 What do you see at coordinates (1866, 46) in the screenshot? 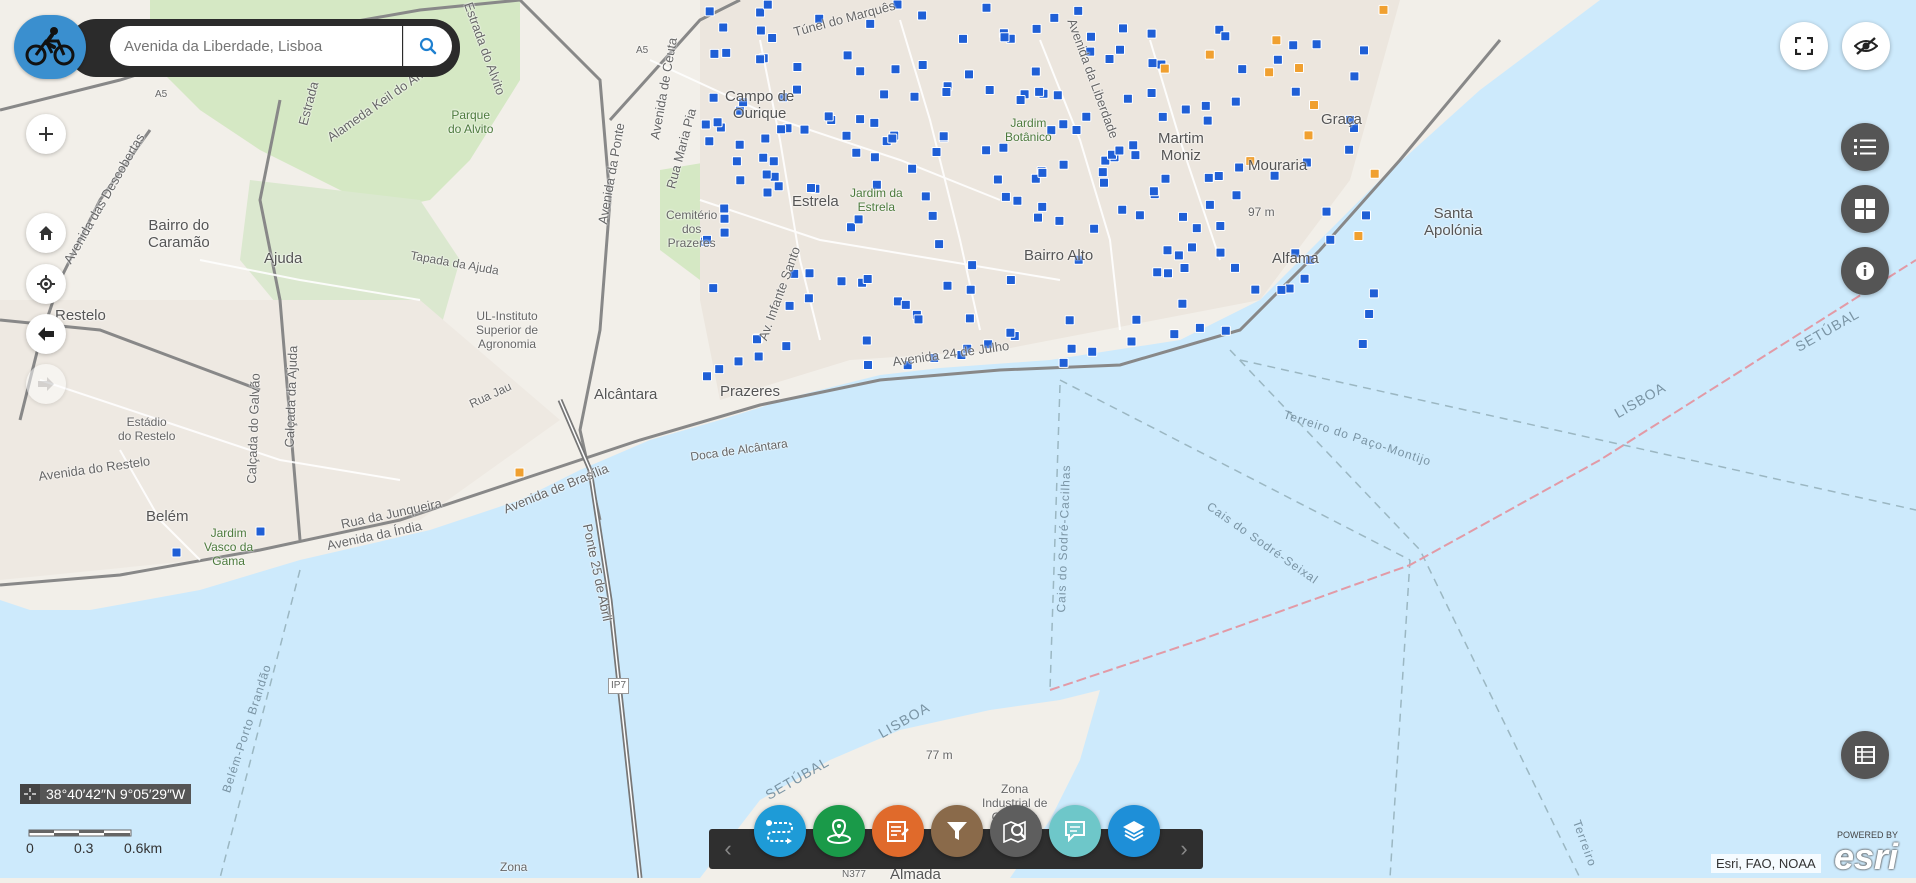
I see `toggle-visibility-button` at bounding box center [1866, 46].